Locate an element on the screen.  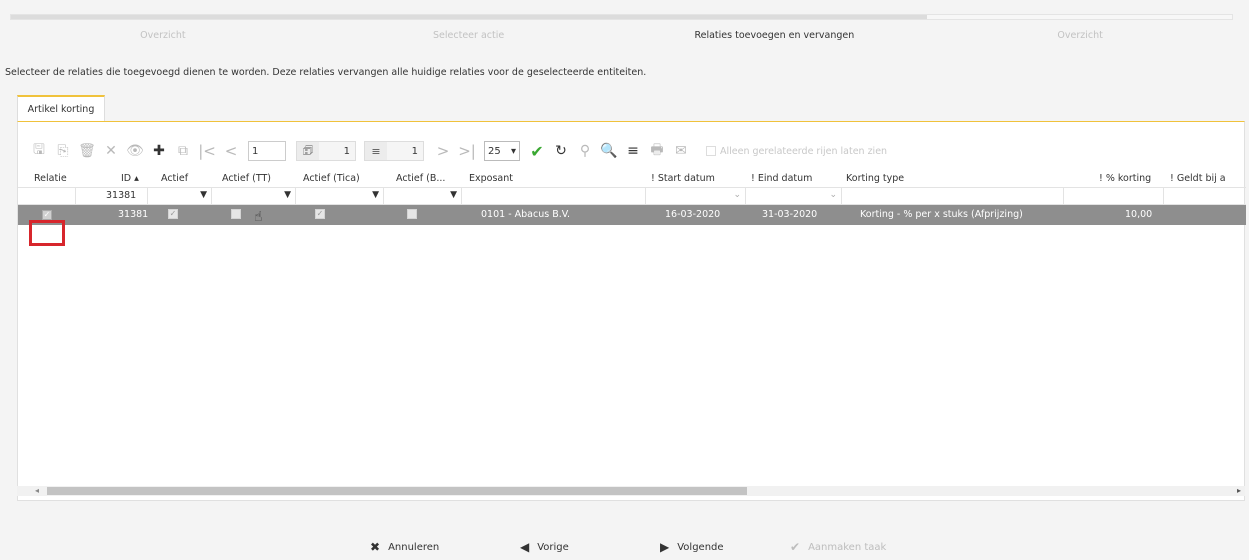
list-icon: ≡ is located at coordinates (376, 151).